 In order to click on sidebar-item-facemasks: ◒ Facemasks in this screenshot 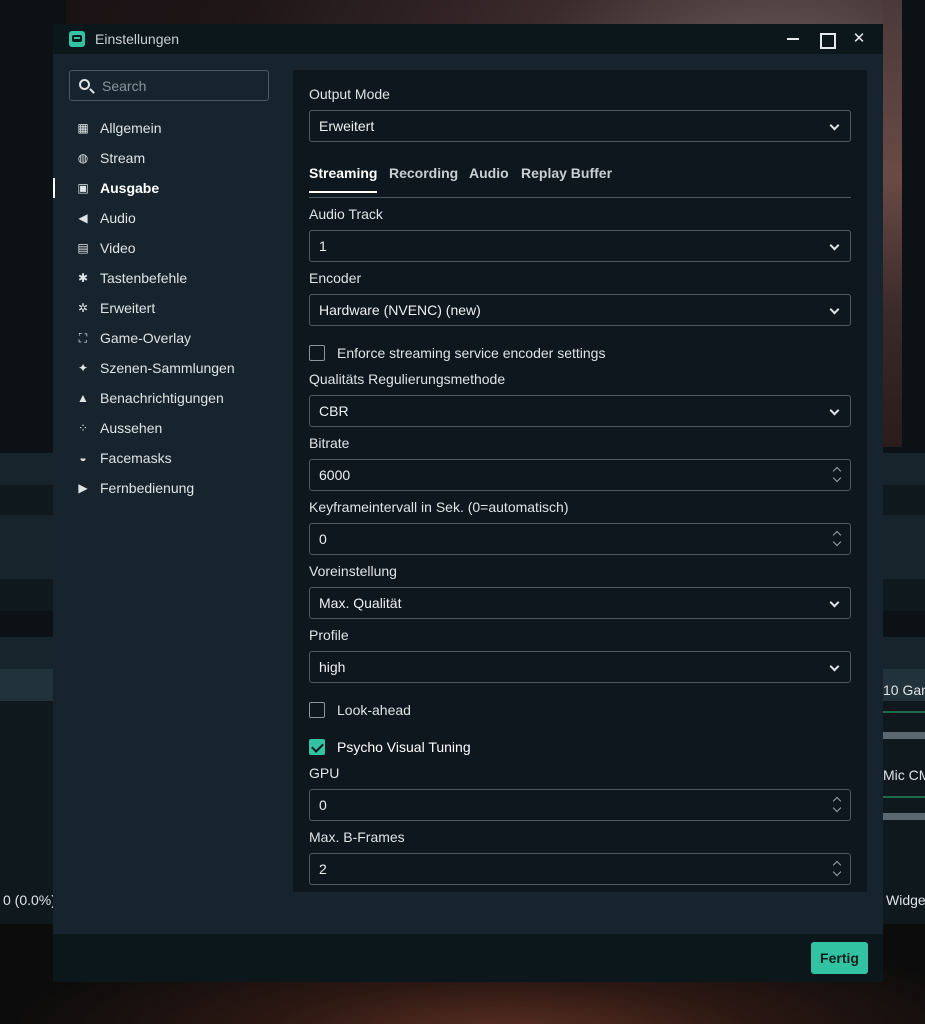, I will do `click(168, 458)`.